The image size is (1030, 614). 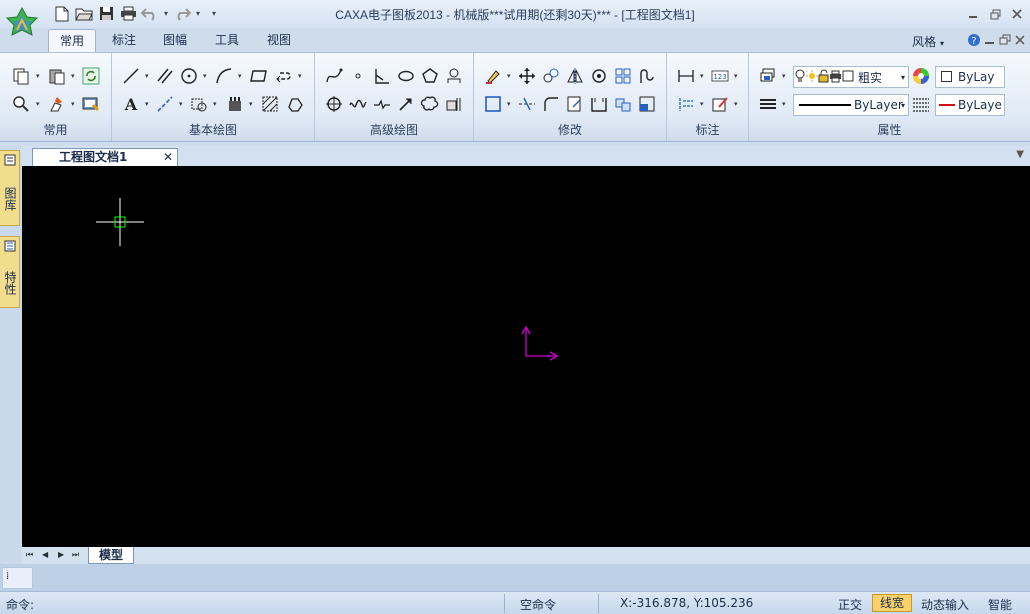 I want to click on rotate-icon, so click(x=599, y=76).